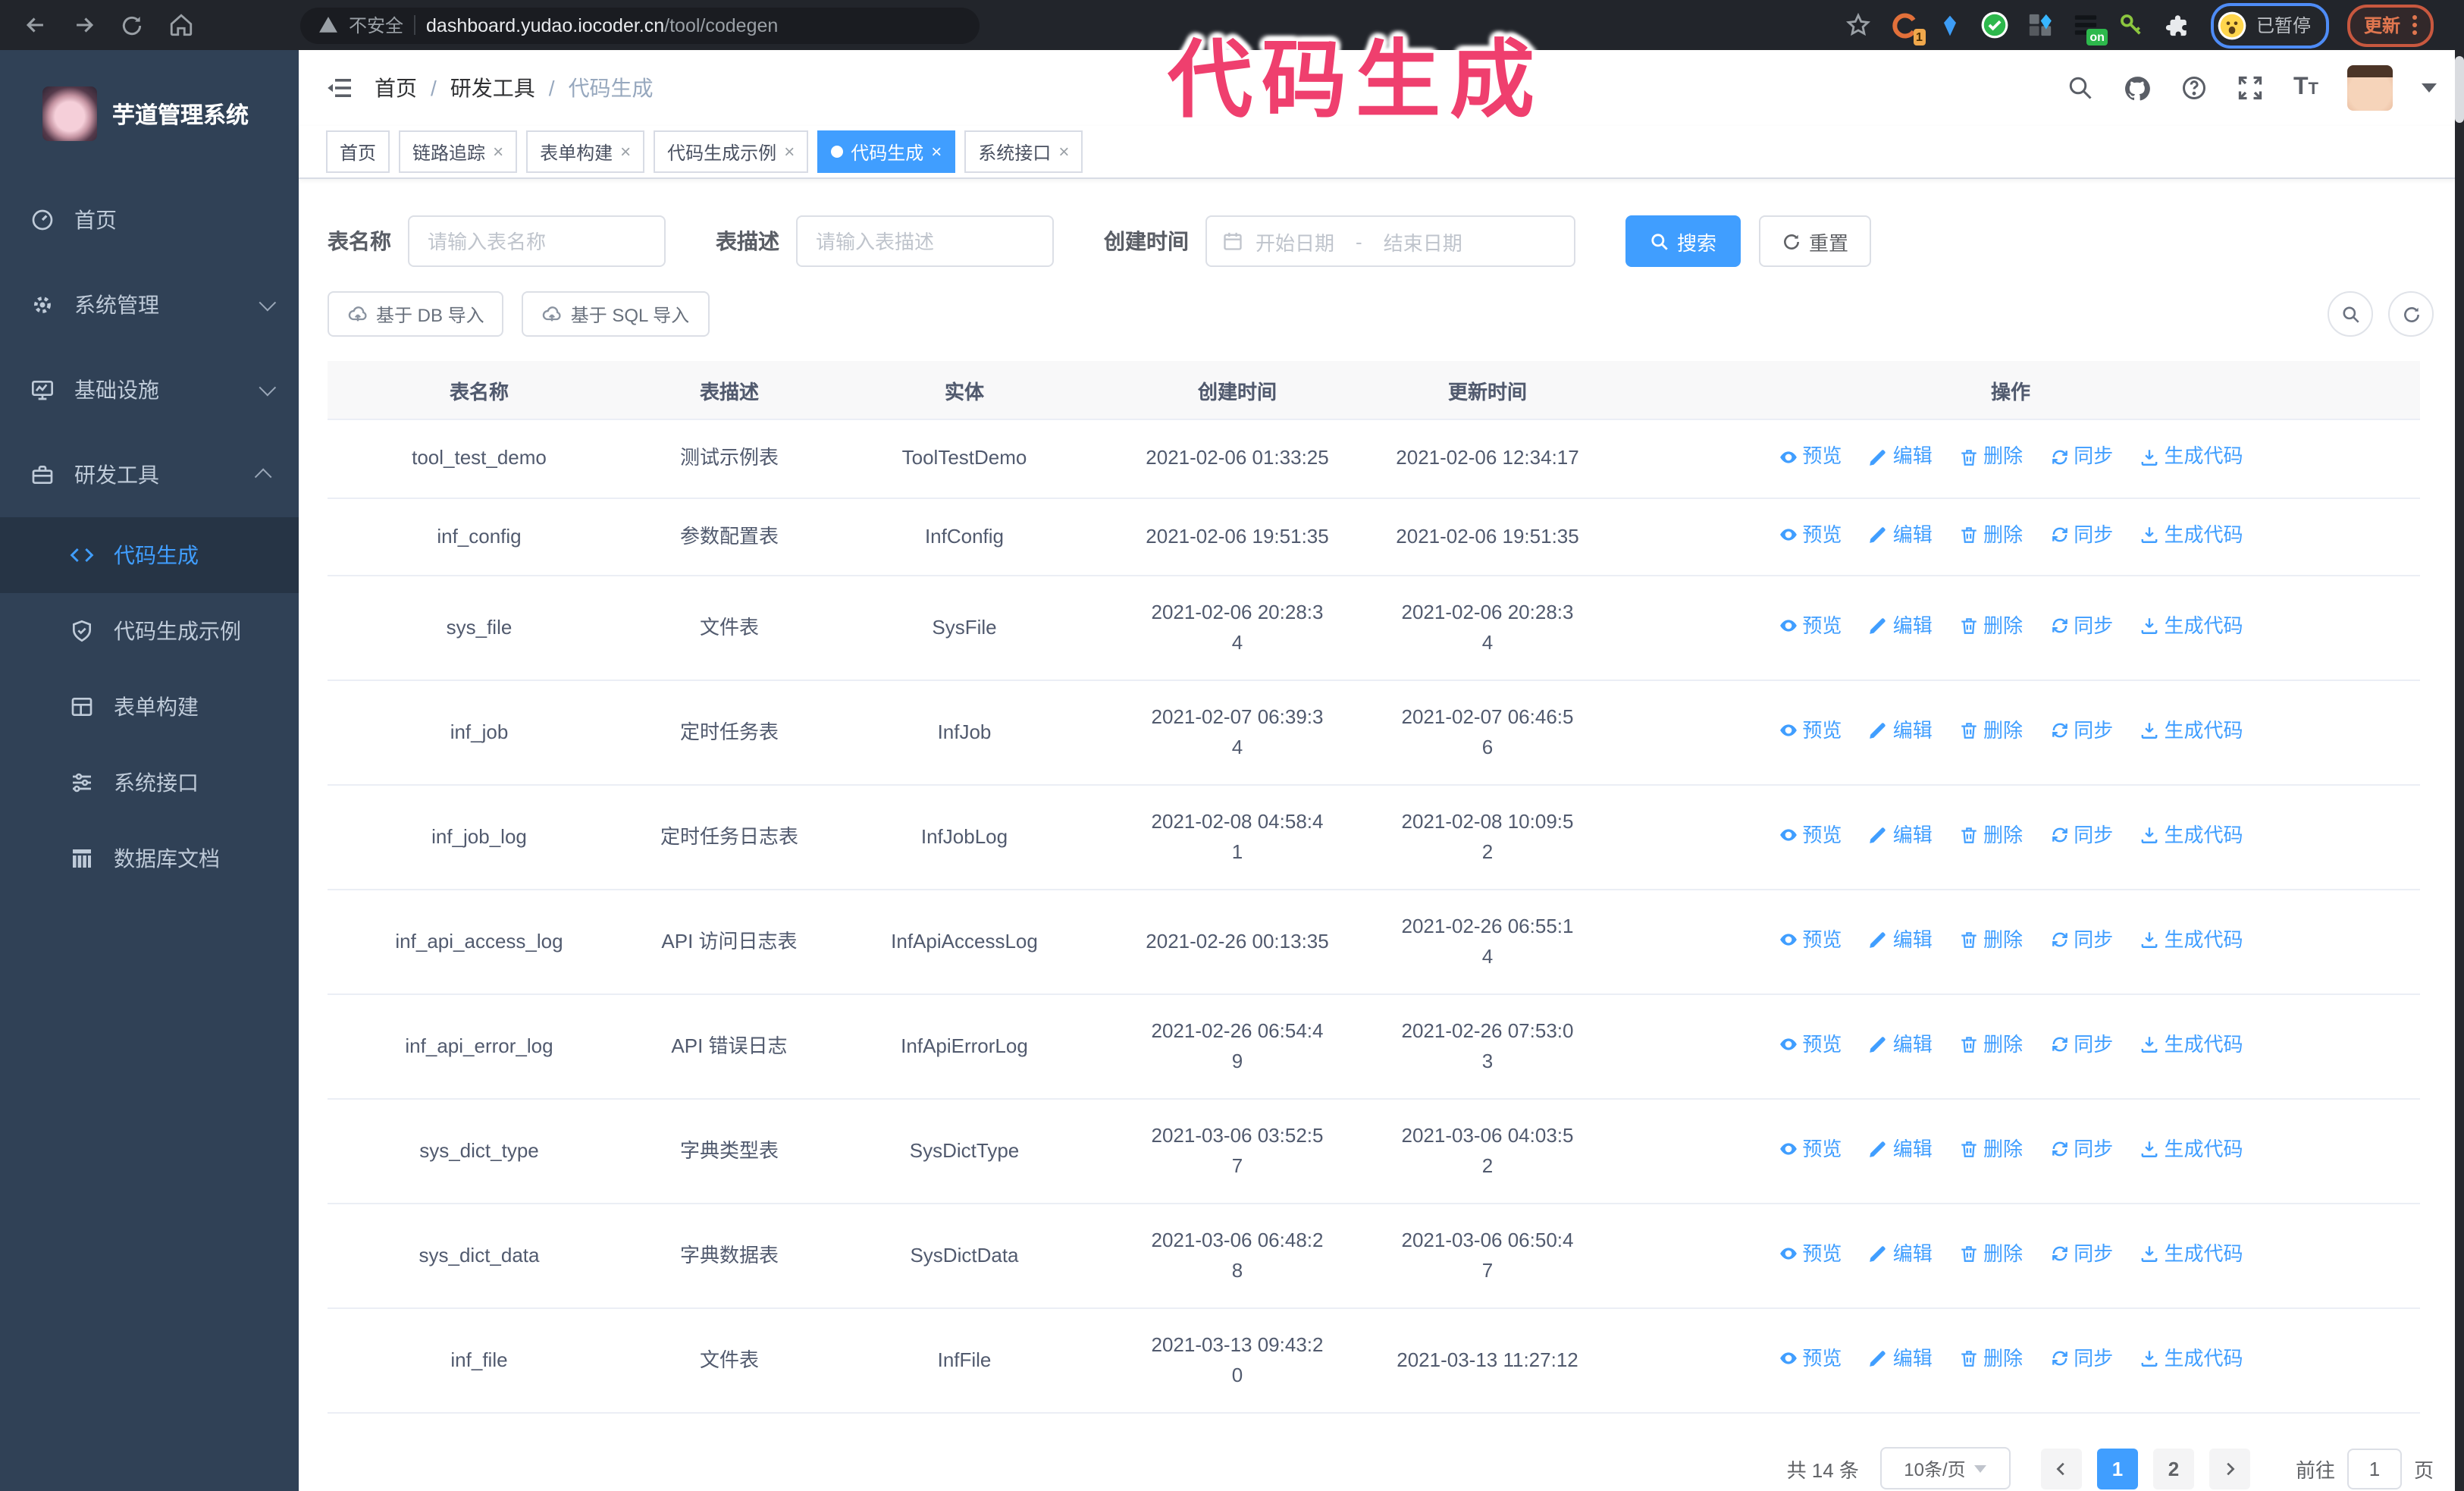  I want to click on back-button, so click(35, 25).